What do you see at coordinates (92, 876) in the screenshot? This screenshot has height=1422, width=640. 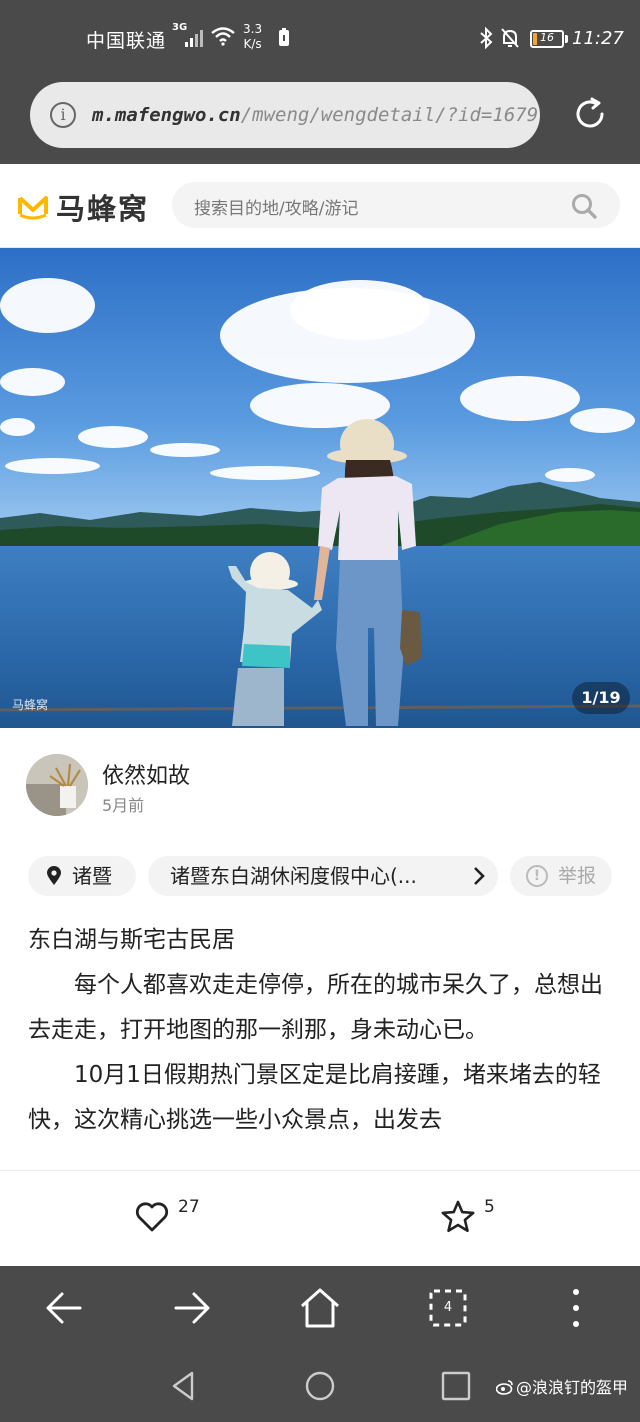 I see `location-tag-label: 诸暨` at bounding box center [92, 876].